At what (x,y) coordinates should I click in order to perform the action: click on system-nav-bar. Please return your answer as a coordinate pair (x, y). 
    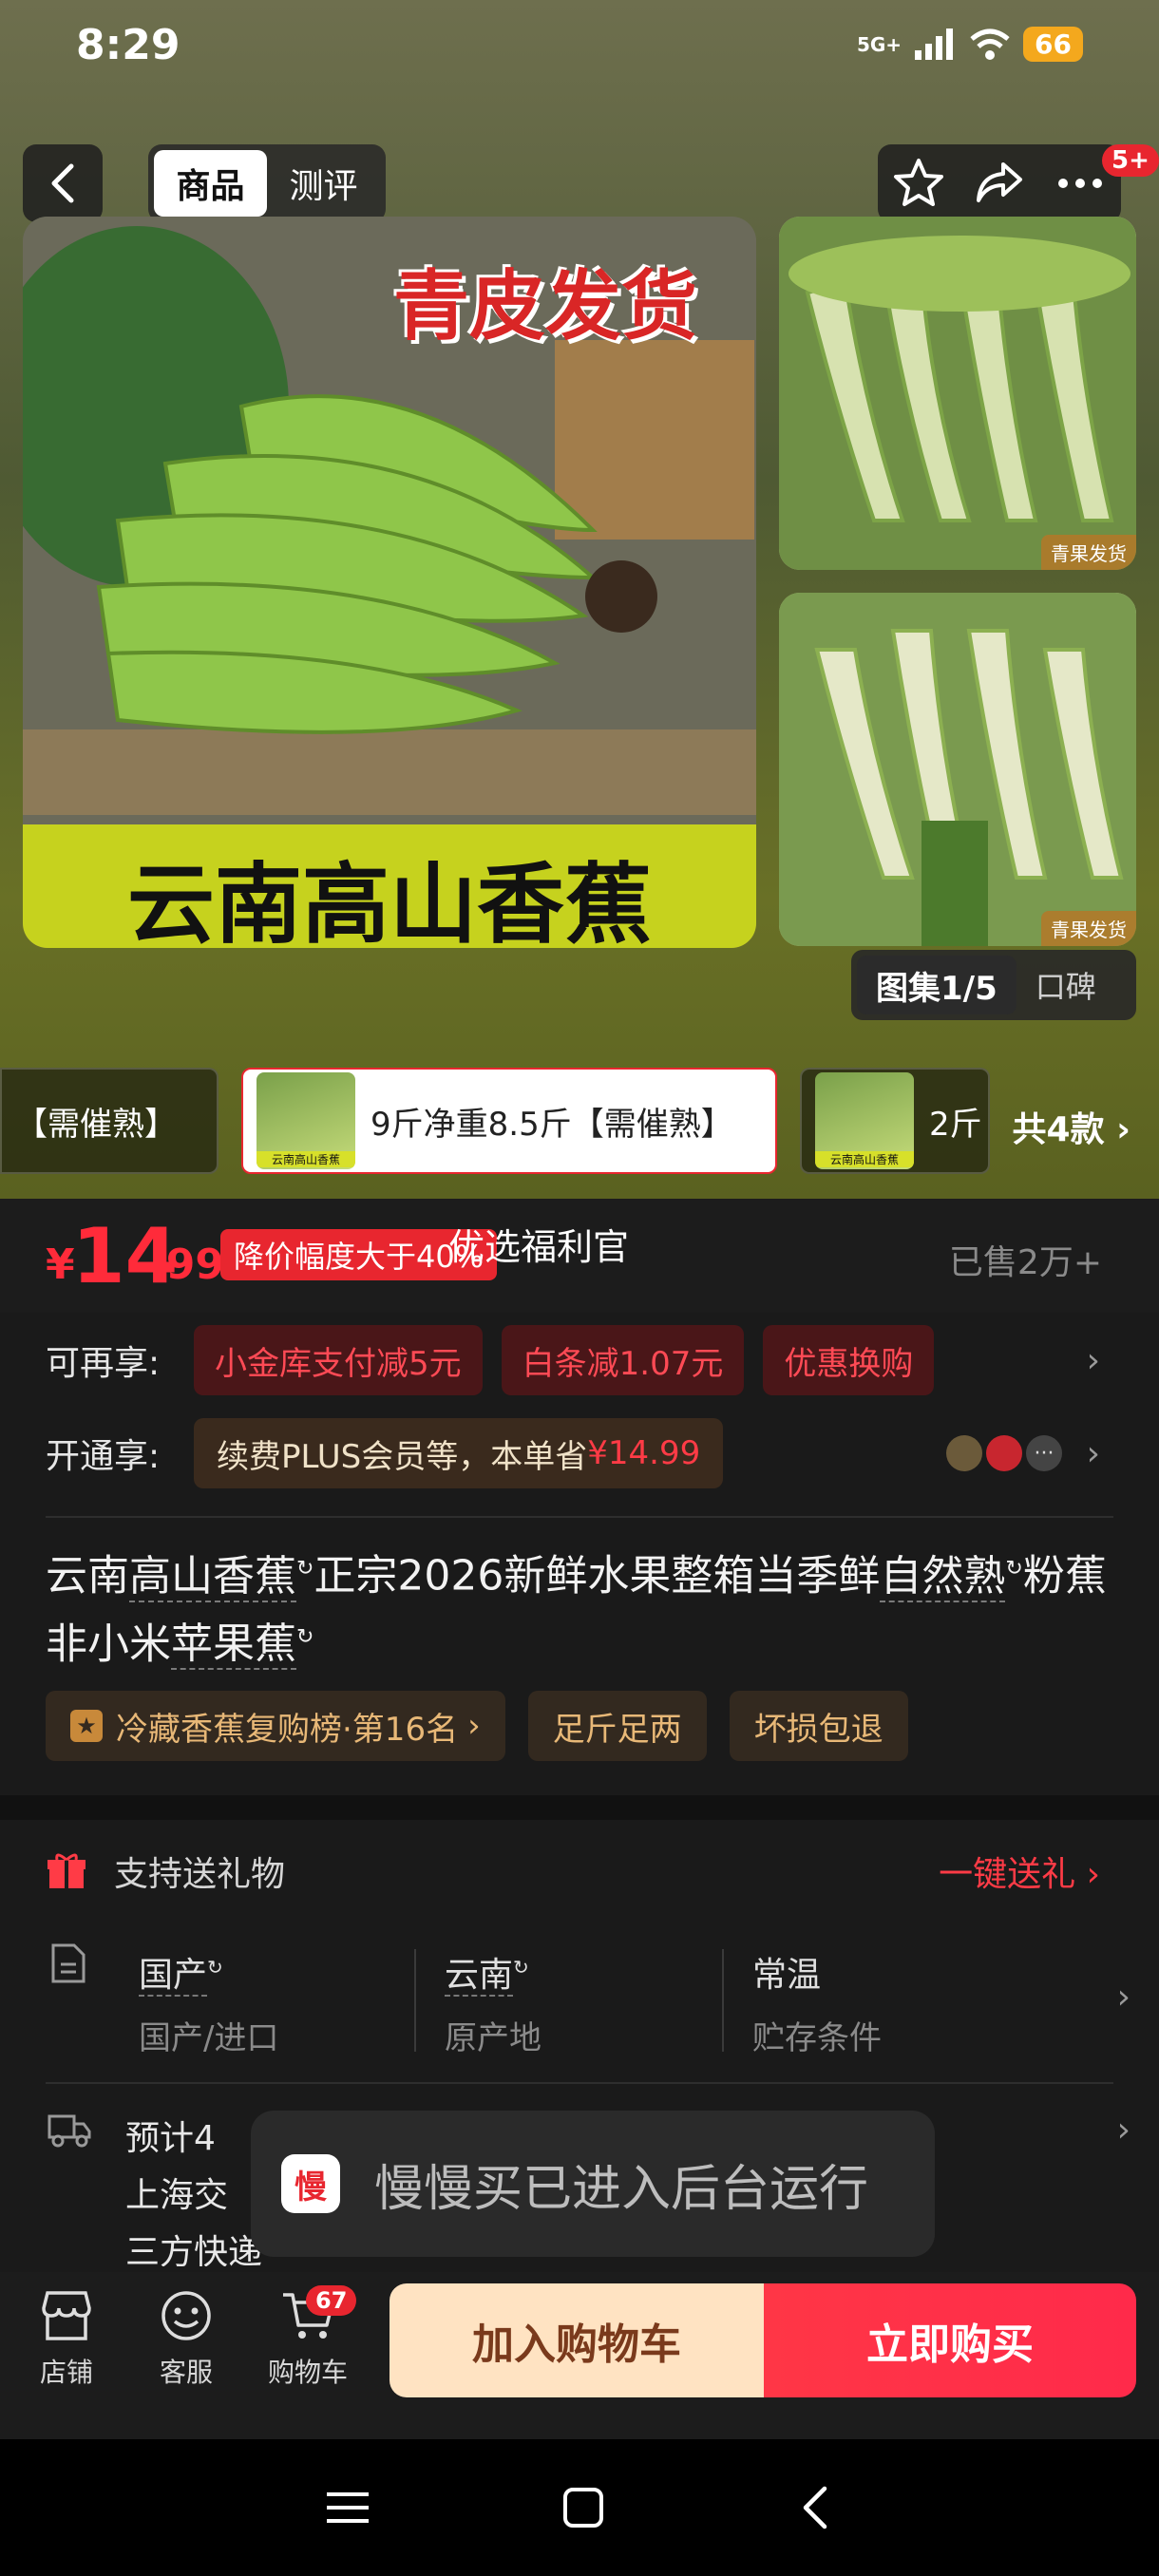
    Looking at the image, I should click on (579, 2507).